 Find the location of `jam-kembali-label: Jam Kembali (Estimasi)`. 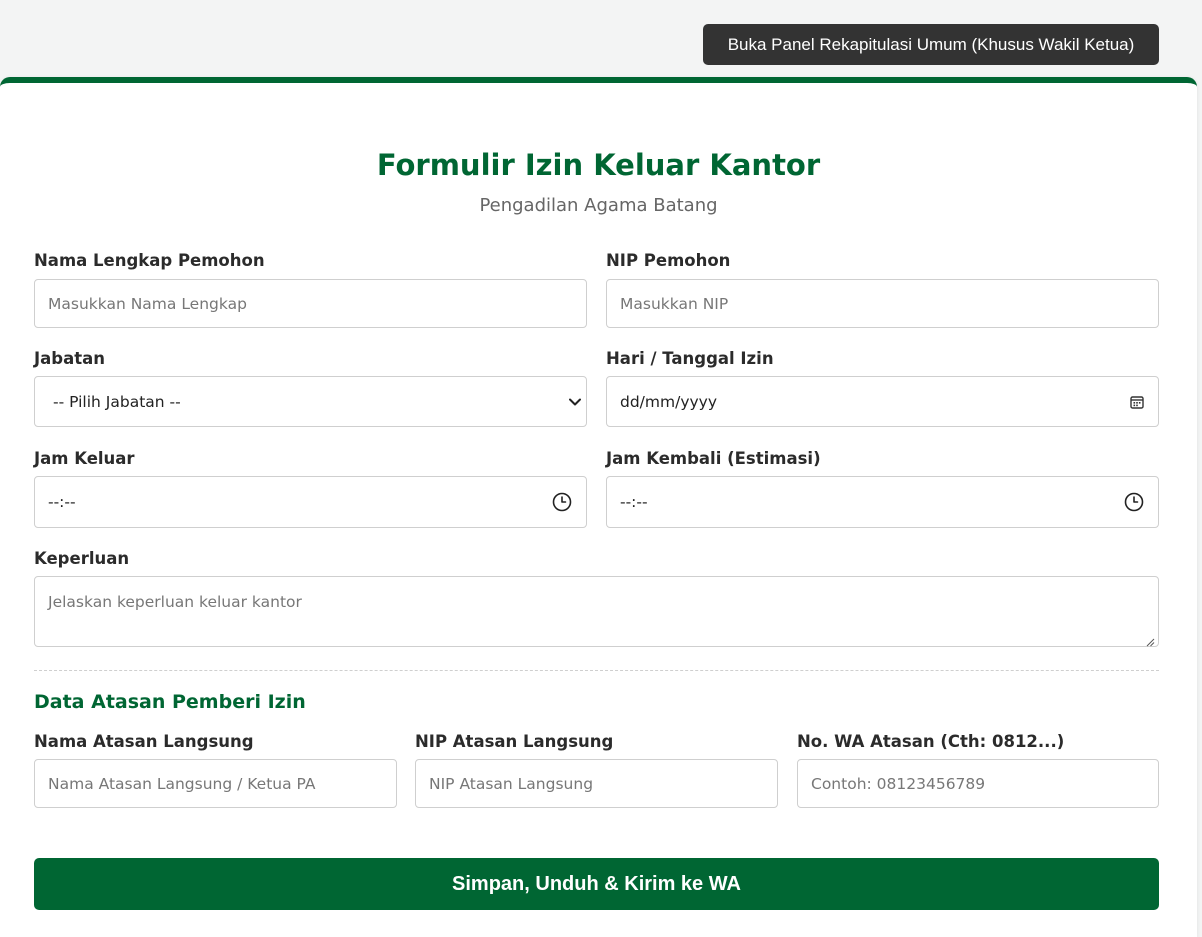

jam-kembali-label: Jam Kembali (Estimasi) is located at coordinates (713, 458).